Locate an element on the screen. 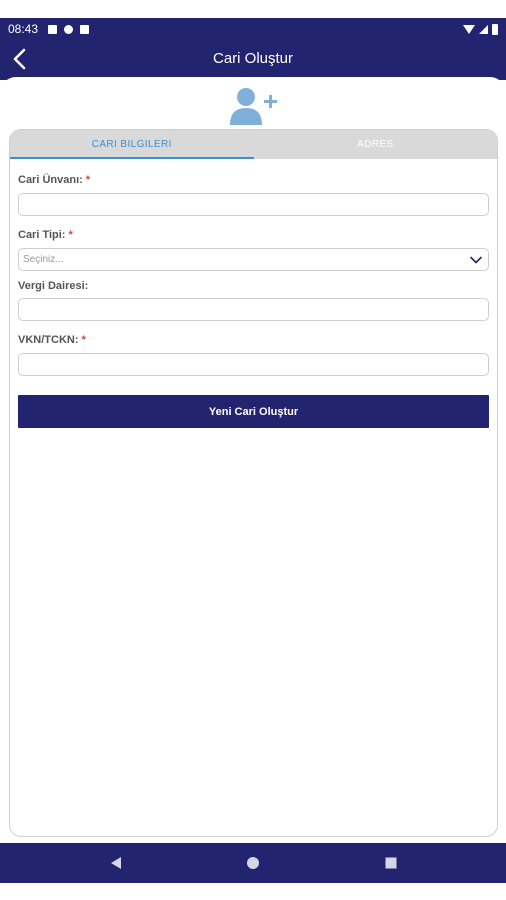  circle-home-icon is located at coordinates (253, 863).